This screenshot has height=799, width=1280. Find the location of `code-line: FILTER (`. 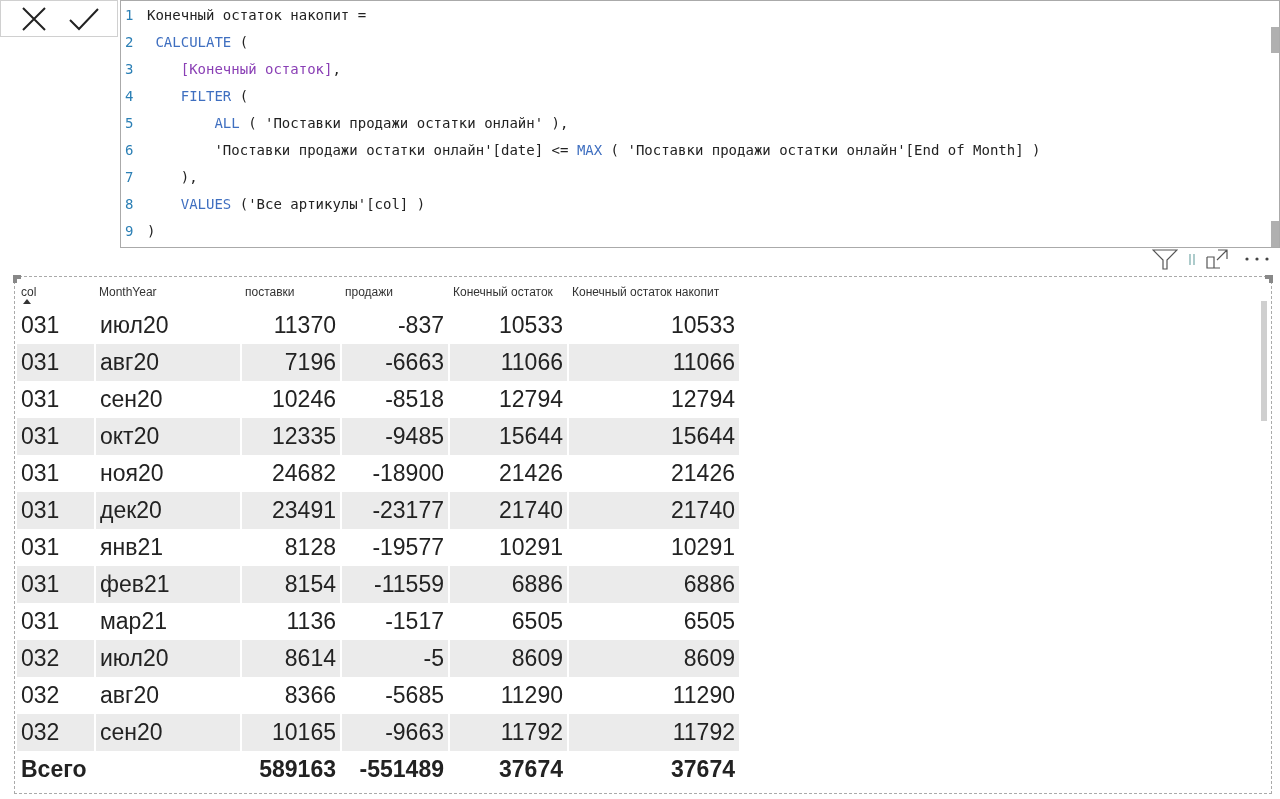

code-line: FILTER ( is located at coordinates (214, 96).